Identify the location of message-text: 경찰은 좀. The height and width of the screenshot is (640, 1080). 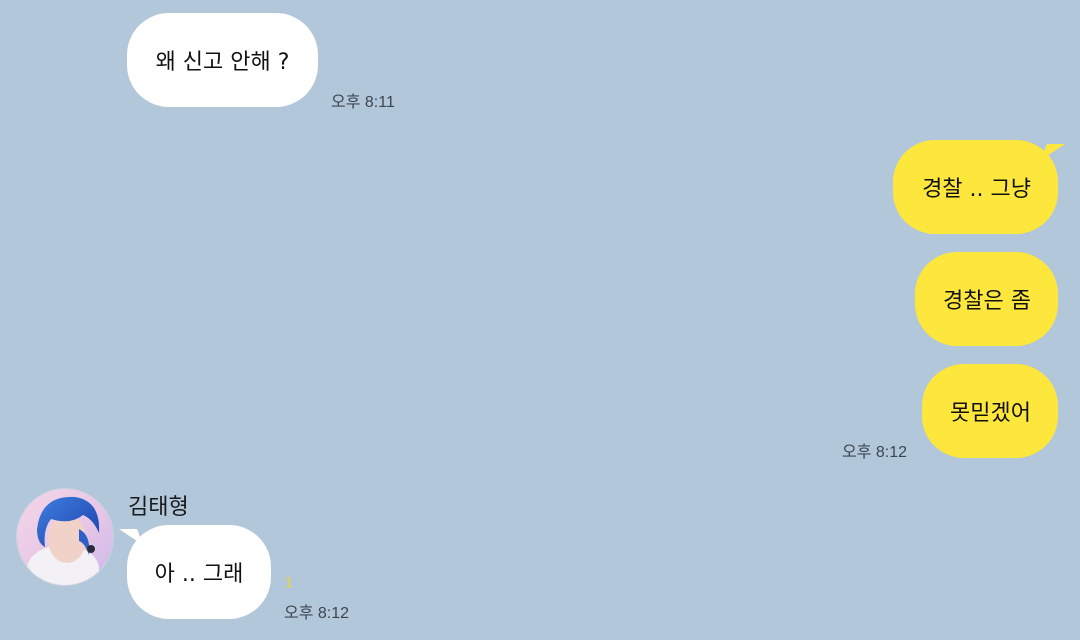
(987, 301).